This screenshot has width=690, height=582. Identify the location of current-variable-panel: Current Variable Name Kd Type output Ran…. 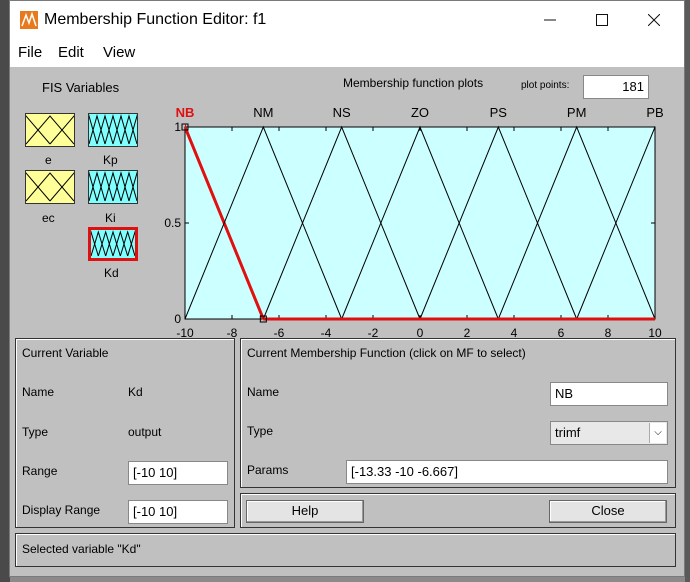
(125, 433).